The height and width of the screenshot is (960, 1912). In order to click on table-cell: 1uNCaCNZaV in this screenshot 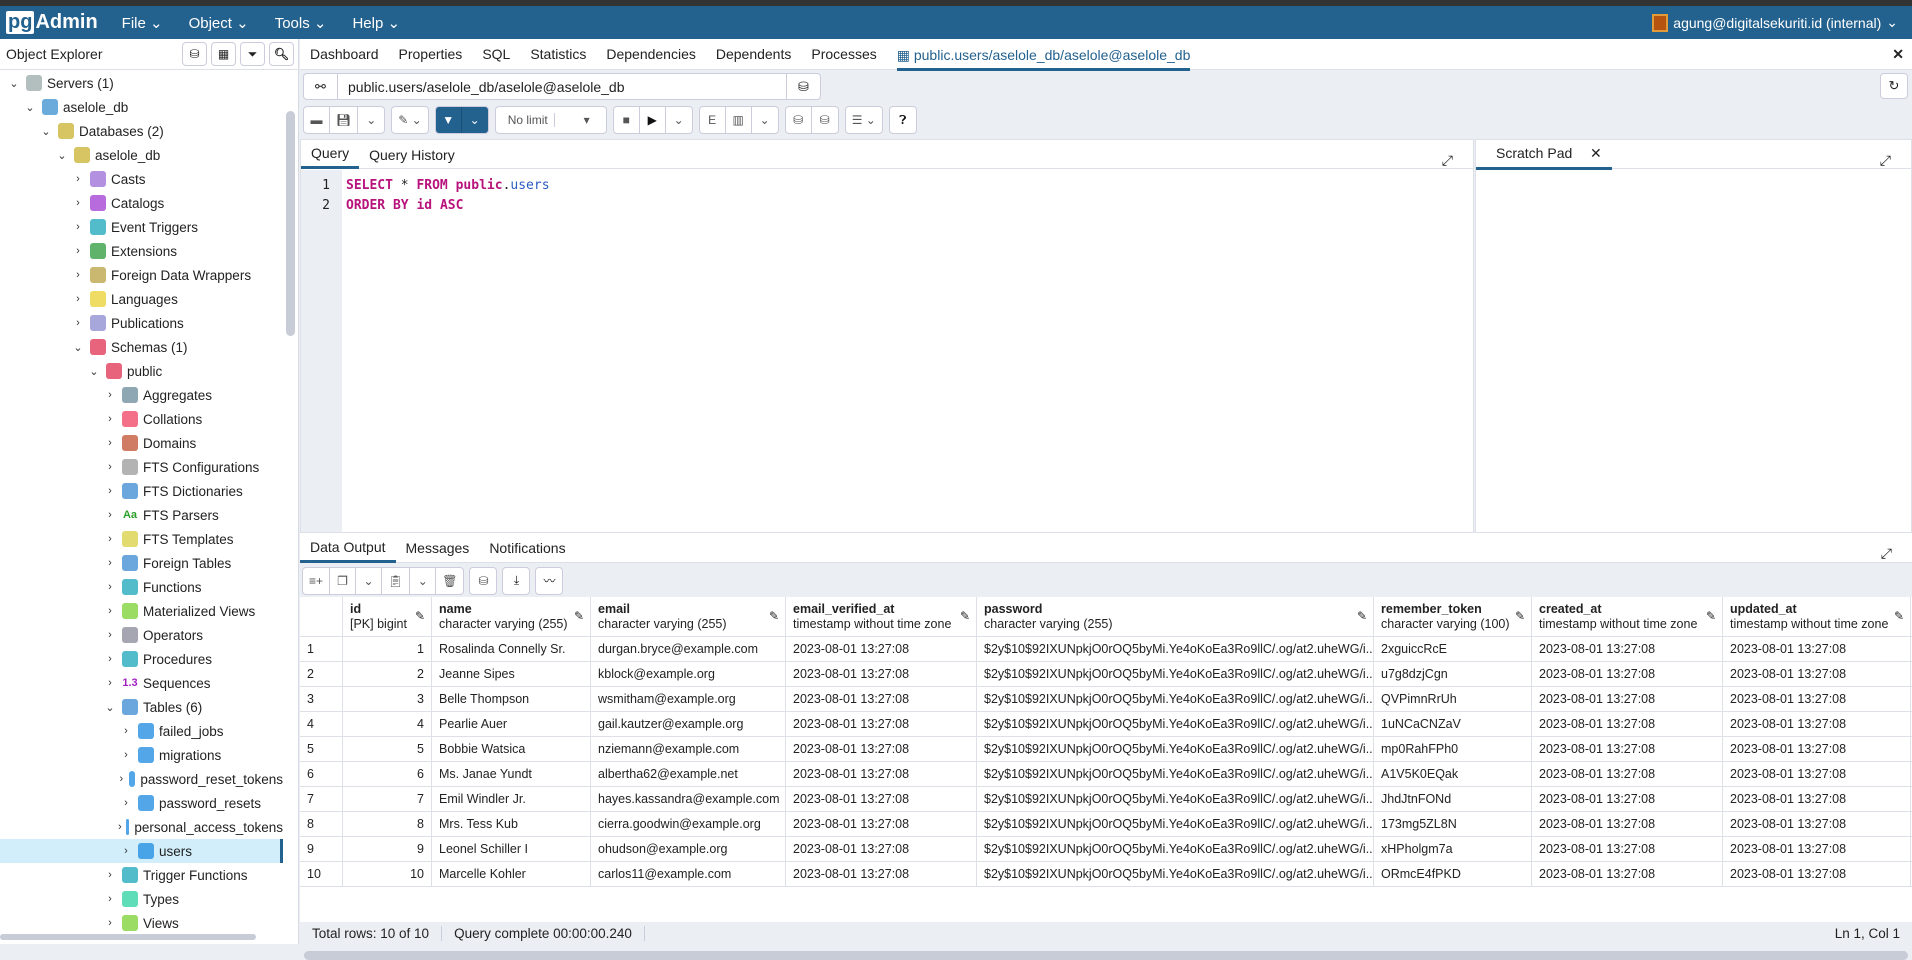, I will do `click(1453, 724)`.